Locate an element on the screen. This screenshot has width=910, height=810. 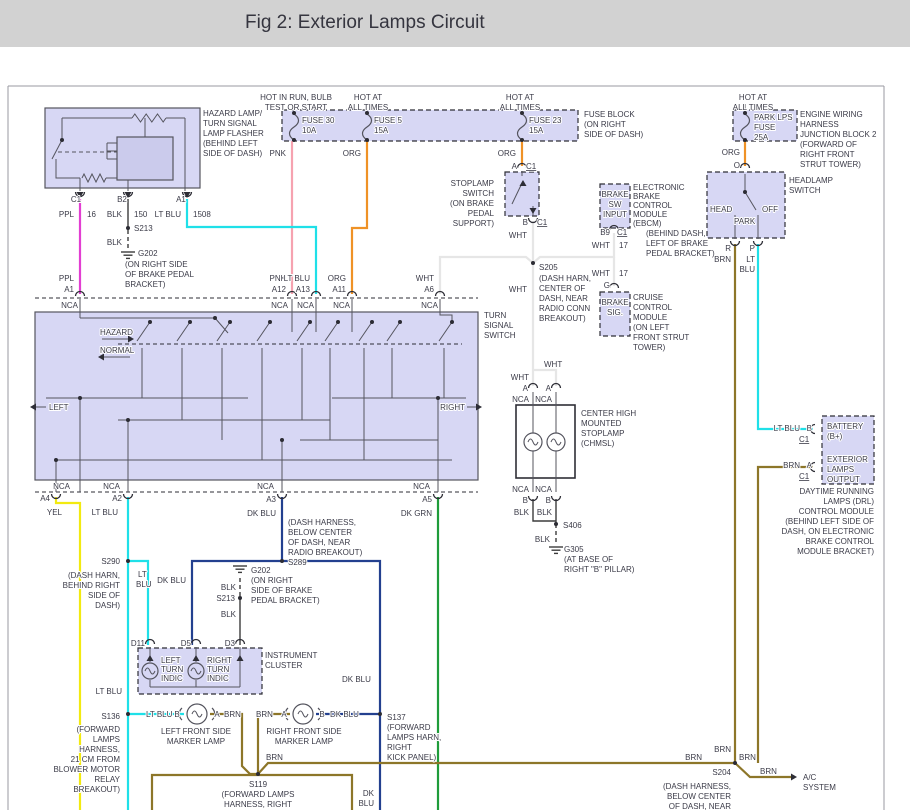
diagram-label: (EBCM) is located at coordinates (647, 223).